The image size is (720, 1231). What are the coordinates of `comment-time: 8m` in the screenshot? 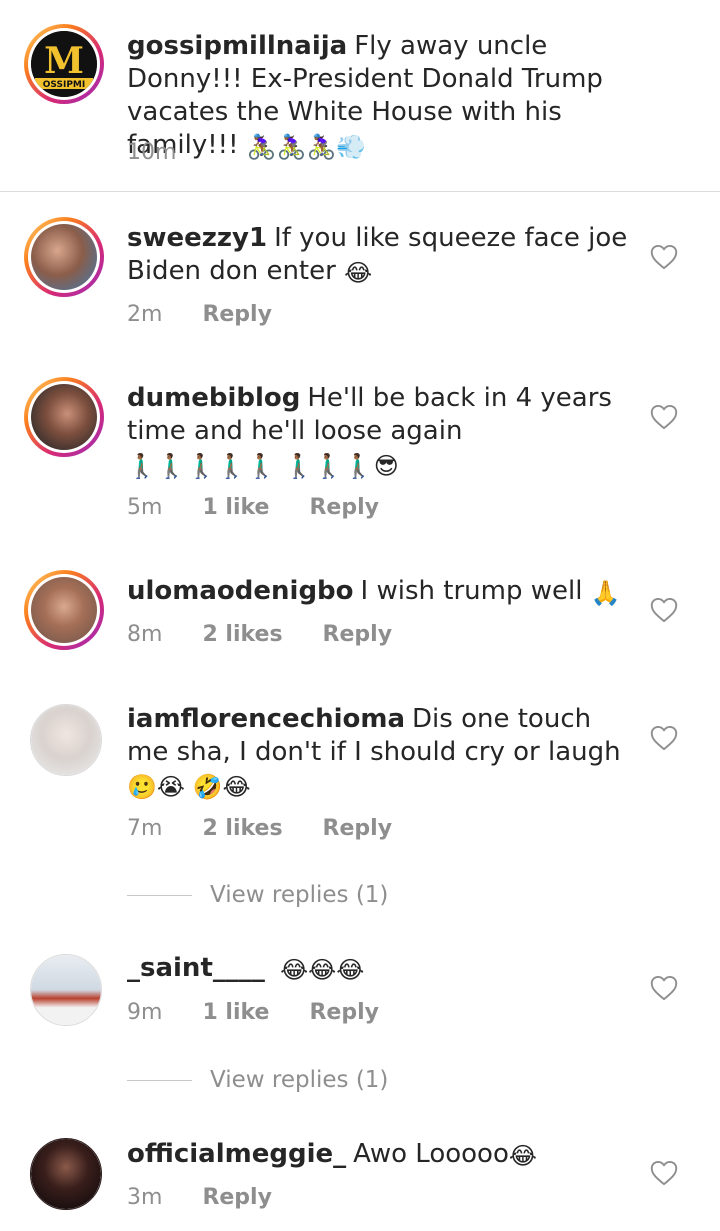 It's located at (145, 634).